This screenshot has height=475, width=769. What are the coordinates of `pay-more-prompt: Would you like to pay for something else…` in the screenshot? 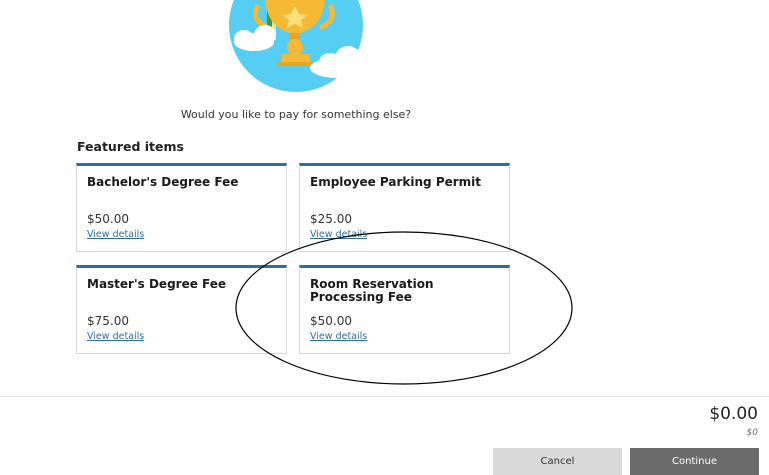 It's located at (296, 114).